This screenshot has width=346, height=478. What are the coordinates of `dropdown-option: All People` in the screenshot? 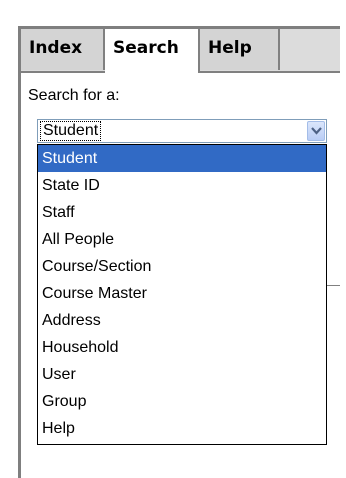 It's located at (182, 239).